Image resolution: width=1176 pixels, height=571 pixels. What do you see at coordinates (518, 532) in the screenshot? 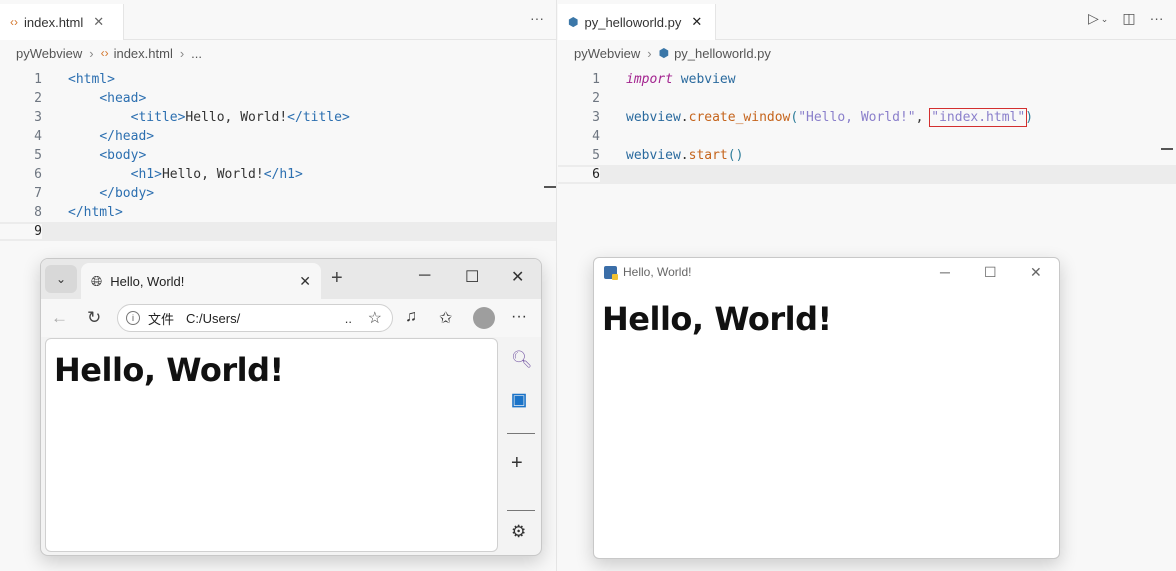
I see `gear-icon: ⚙` at bounding box center [518, 532].